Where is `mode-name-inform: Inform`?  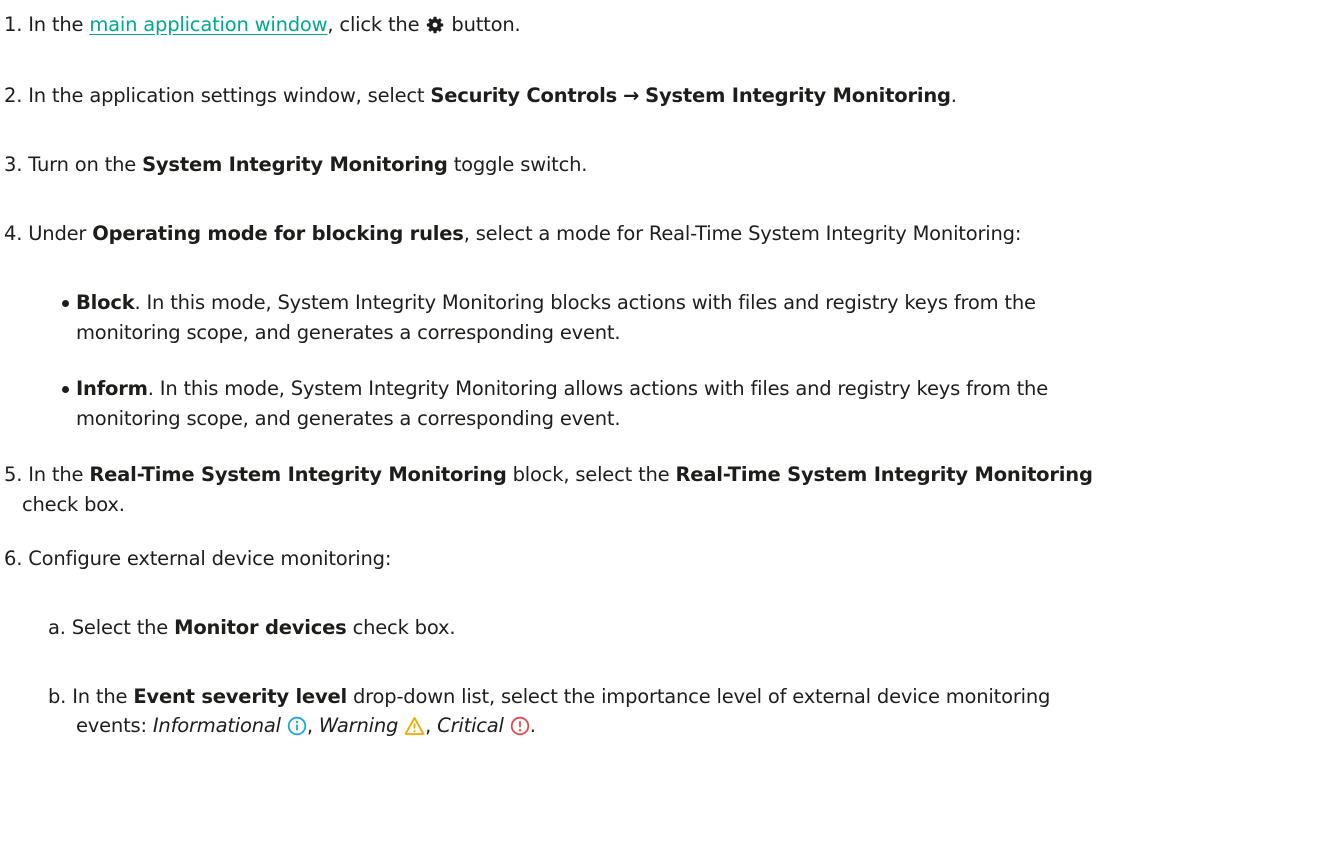
mode-name-inform: Inform is located at coordinates (112, 388).